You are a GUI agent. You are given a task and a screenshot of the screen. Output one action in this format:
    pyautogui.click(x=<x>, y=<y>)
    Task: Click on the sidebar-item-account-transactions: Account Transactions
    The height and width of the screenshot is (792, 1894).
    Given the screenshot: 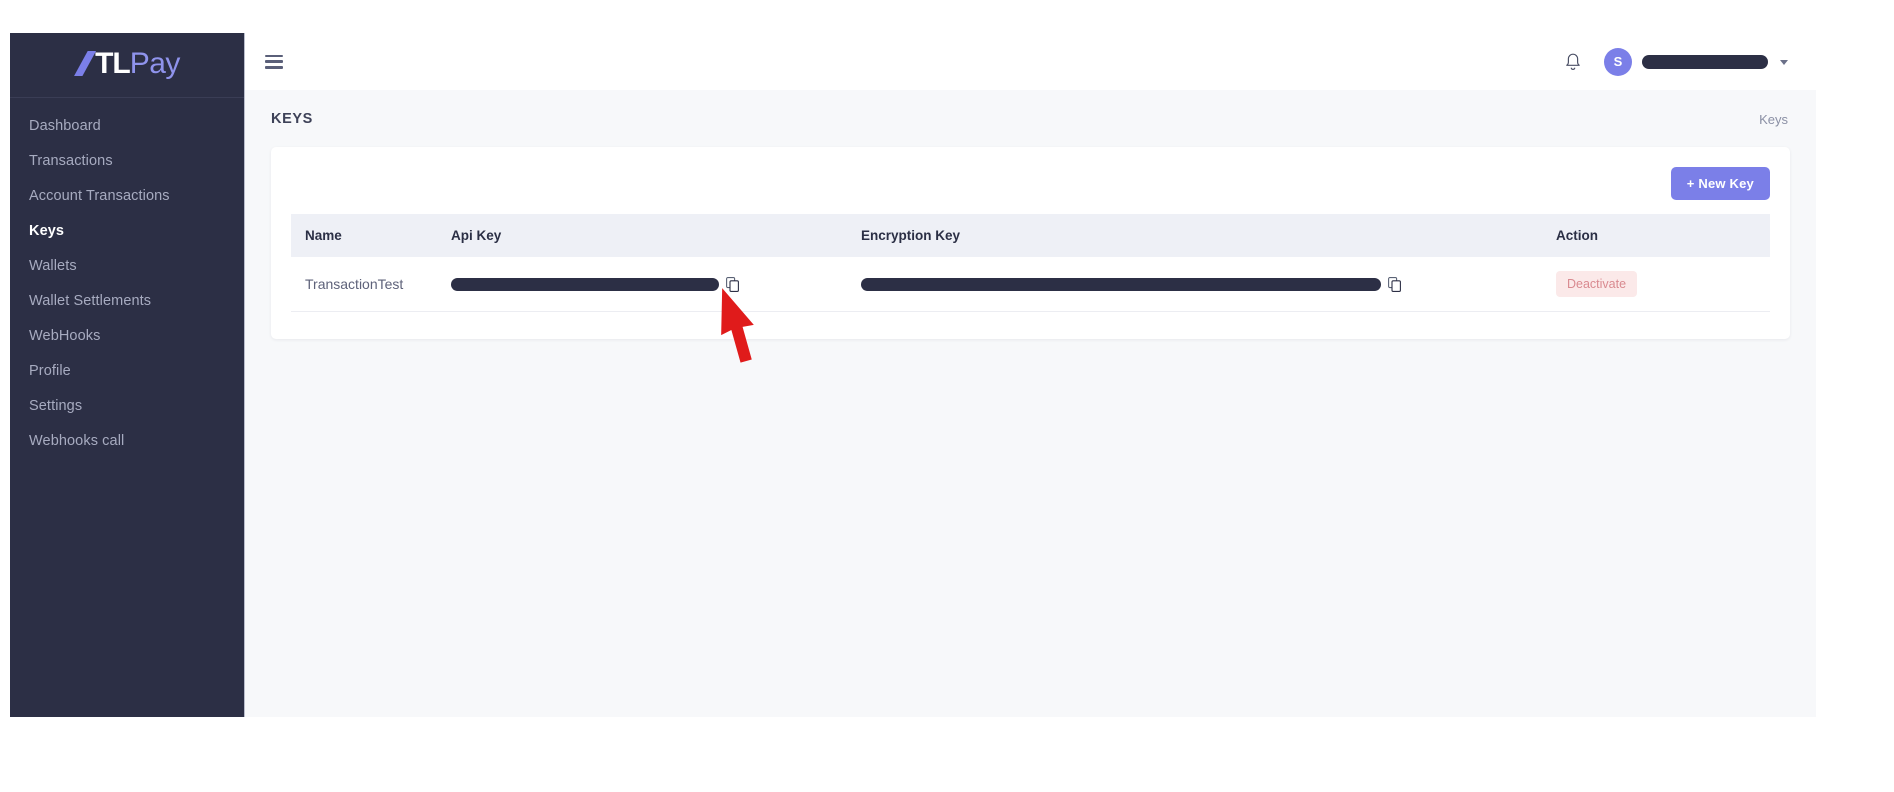 What is the action you would take?
    pyautogui.click(x=127, y=195)
    